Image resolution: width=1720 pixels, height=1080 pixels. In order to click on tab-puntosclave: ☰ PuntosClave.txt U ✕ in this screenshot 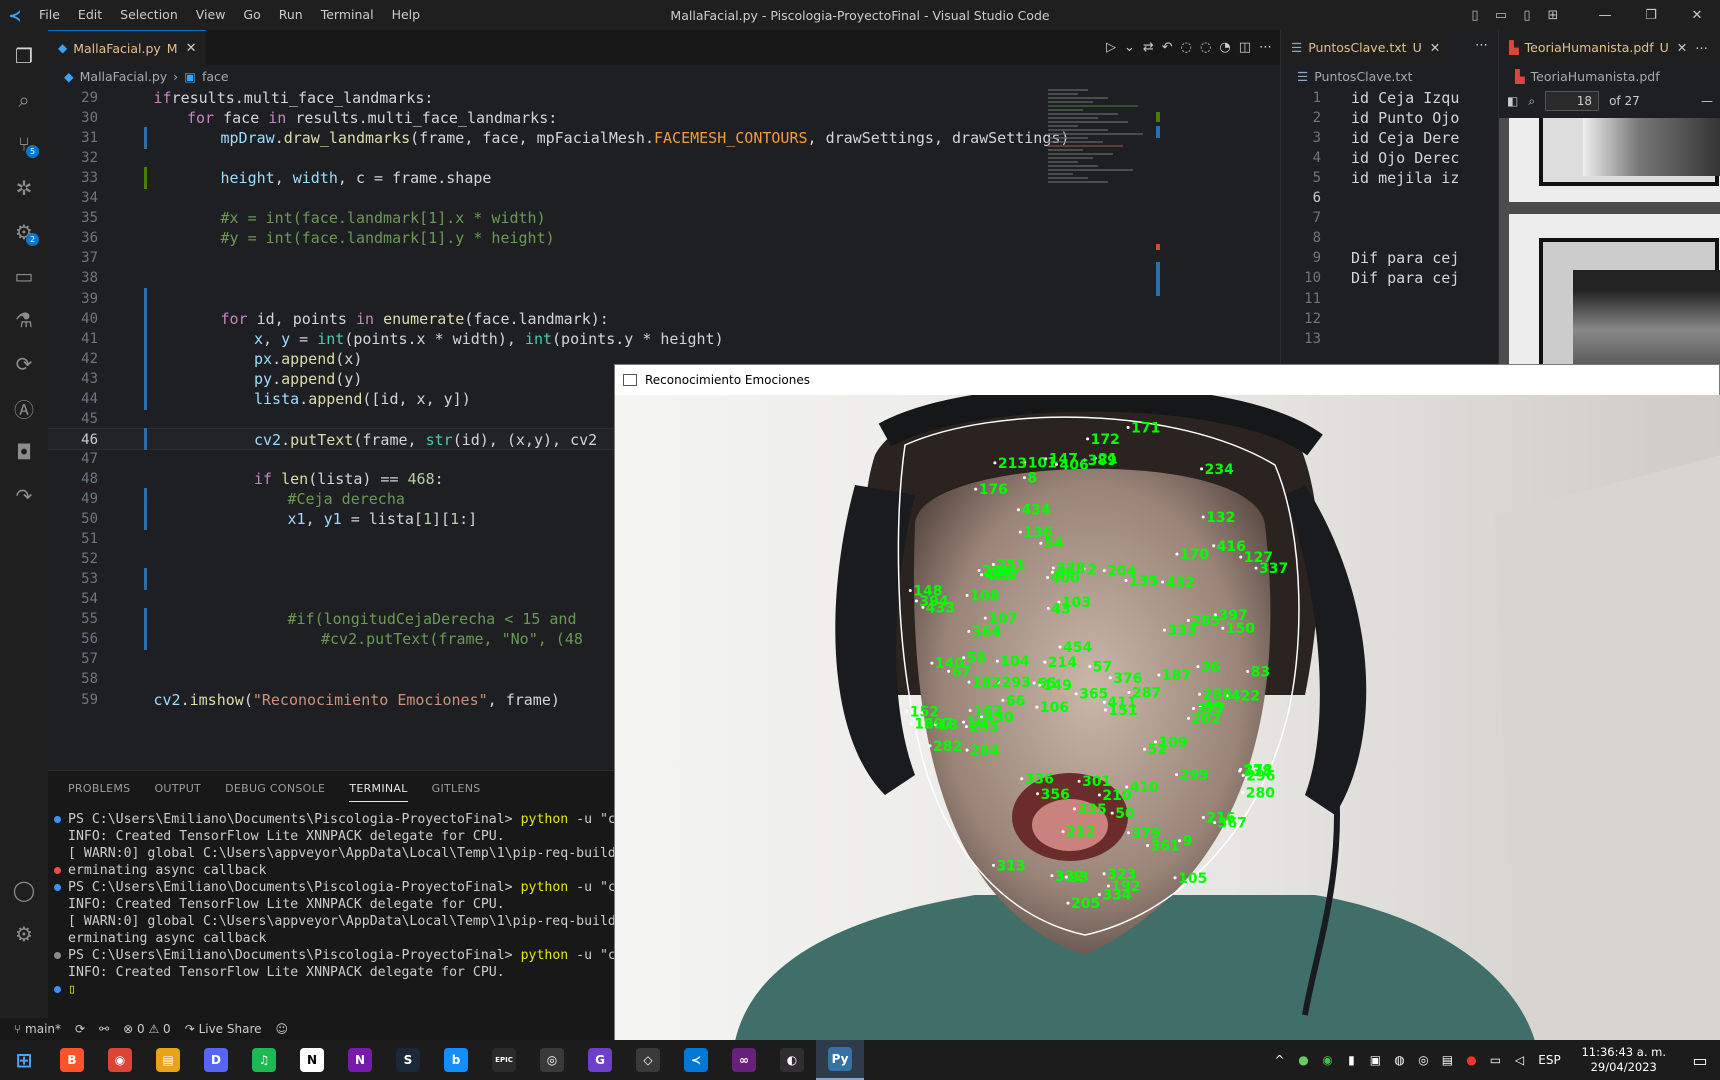, I will do `click(1366, 47)`.